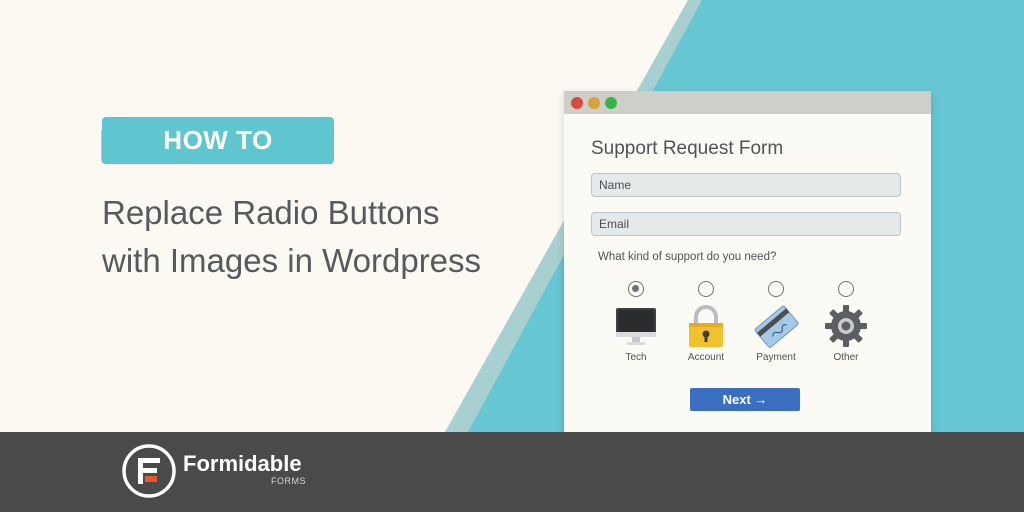  Describe the element at coordinates (271, 212) in the screenshot. I see `headline-line-1: Replace Radio Buttons` at that location.